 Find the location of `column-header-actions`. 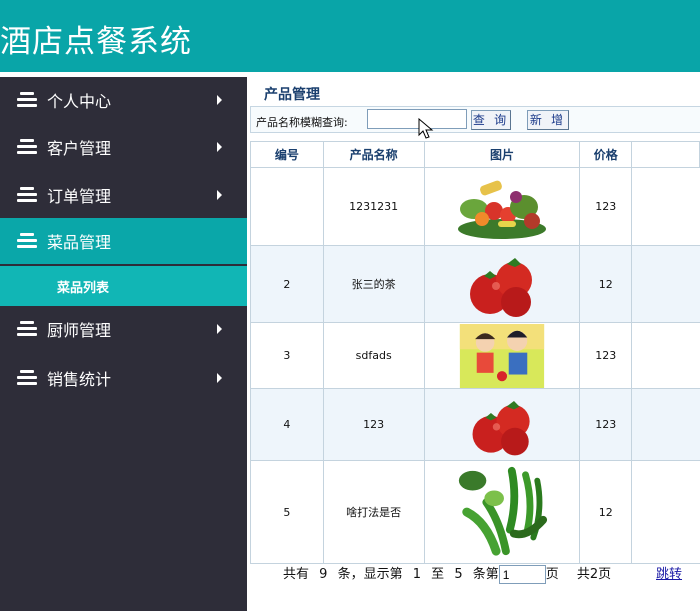

column-header-actions is located at coordinates (665, 154).